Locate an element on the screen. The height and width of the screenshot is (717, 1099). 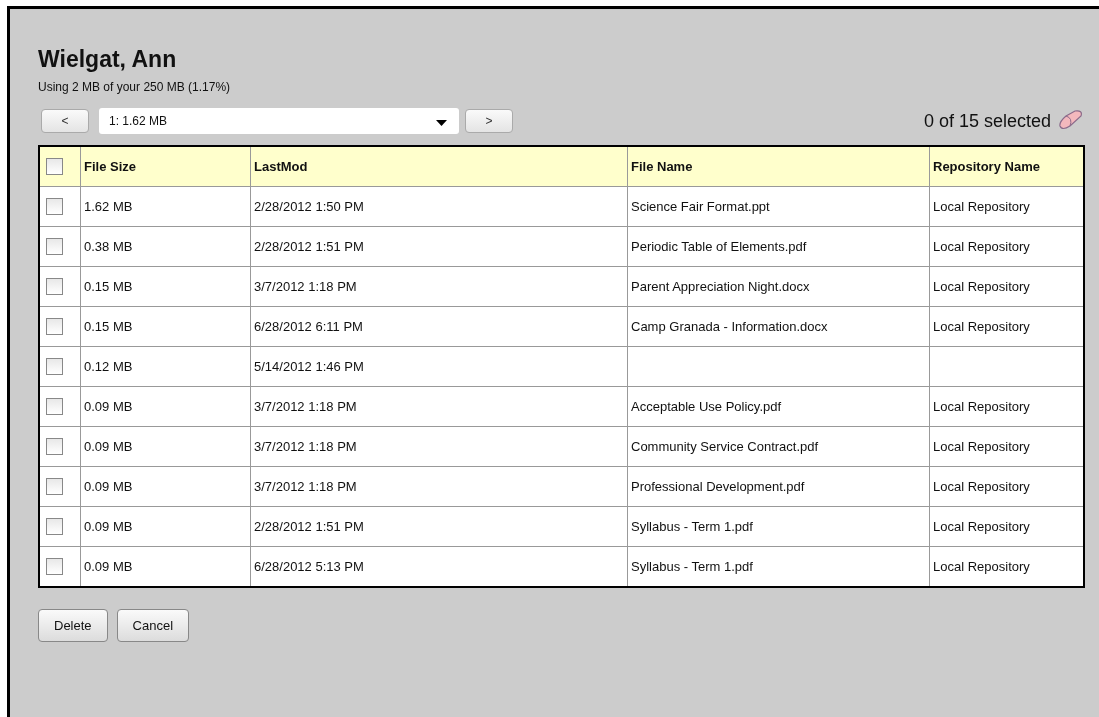
table-cell: Community Service Contract.pdf is located at coordinates (778, 446).